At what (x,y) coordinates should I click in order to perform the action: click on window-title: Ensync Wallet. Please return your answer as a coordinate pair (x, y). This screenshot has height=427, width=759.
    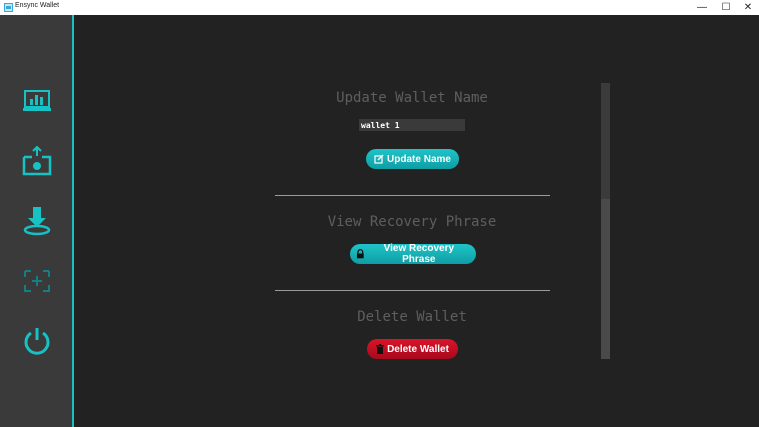
    Looking at the image, I should click on (37, 5).